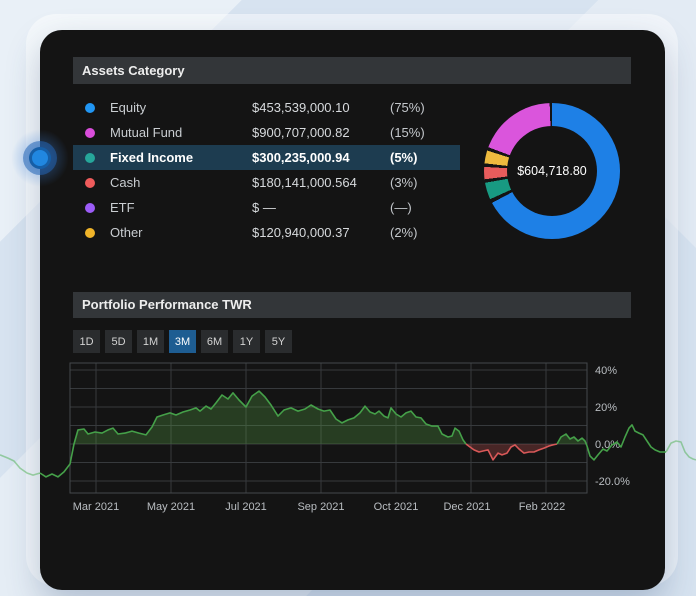 This screenshot has width=696, height=596. Describe the element at coordinates (133, 70) in the screenshot. I see `assets-category-title: Assets Category` at that location.